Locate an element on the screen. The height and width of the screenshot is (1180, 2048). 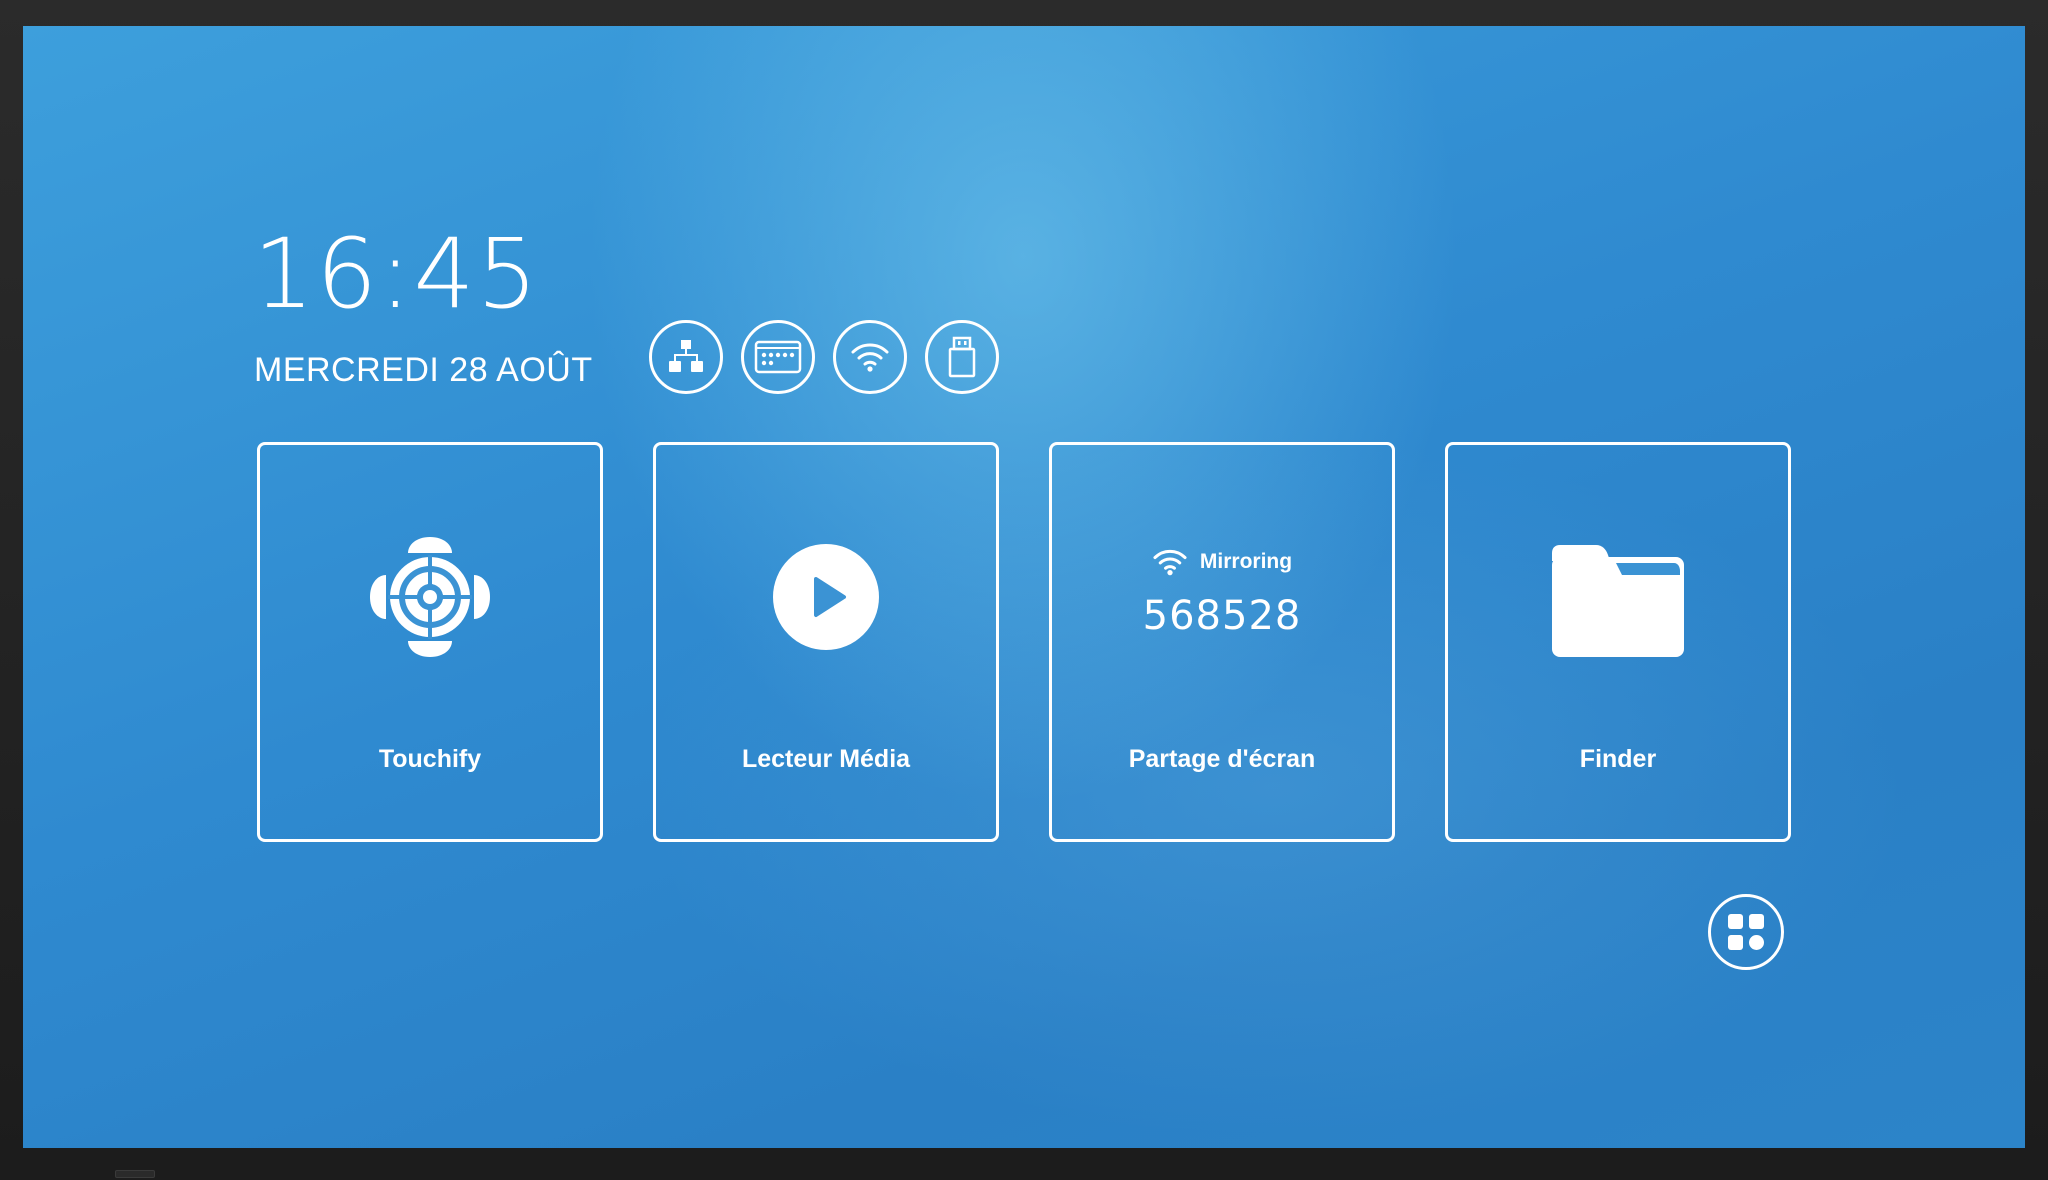
clock: 16:45 is located at coordinates (396, 274).